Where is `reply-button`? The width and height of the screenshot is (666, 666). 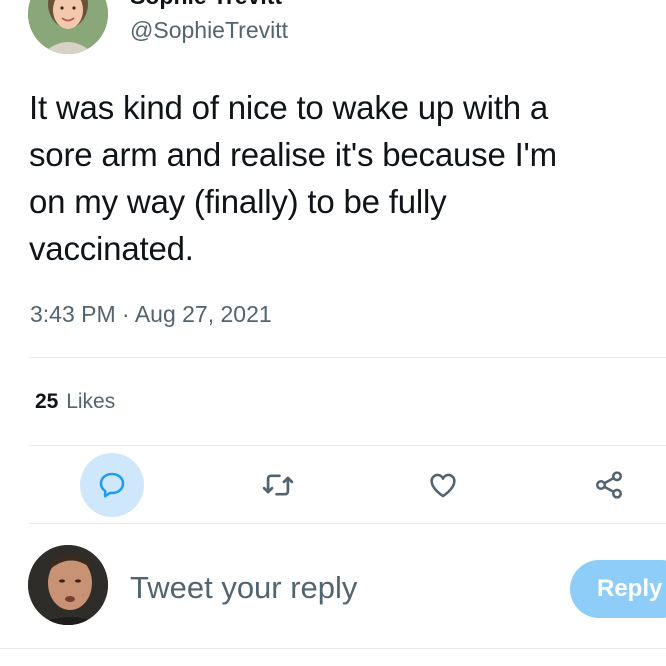 reply-button is located at coordinates (112, 485).